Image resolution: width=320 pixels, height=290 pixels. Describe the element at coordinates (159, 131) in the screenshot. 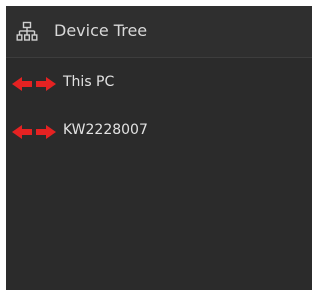

I see `tree-item-kw2228007: KW2228007` at that location.